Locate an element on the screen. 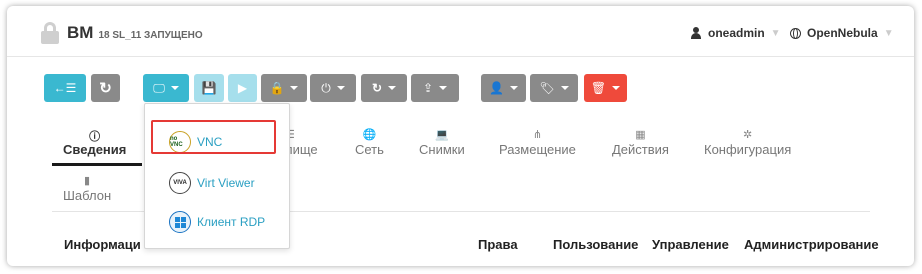 The width and height of the screenshot is (922, 274). tab-label: Действия is located at coordinates (640, 149).